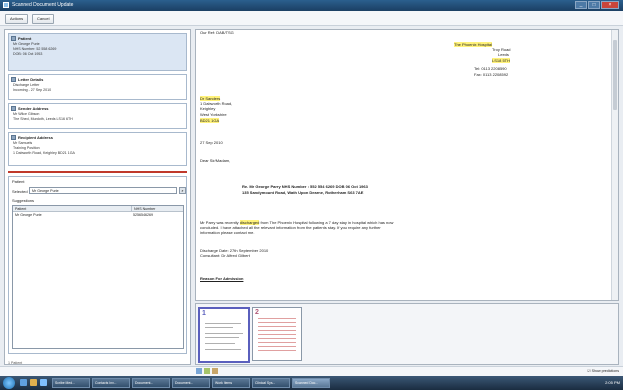 The image size is (623, 390). Describe the element at coordinates (211, 142) in the screenshot. I see `letter-date: 27 Sep 2010` at that location.